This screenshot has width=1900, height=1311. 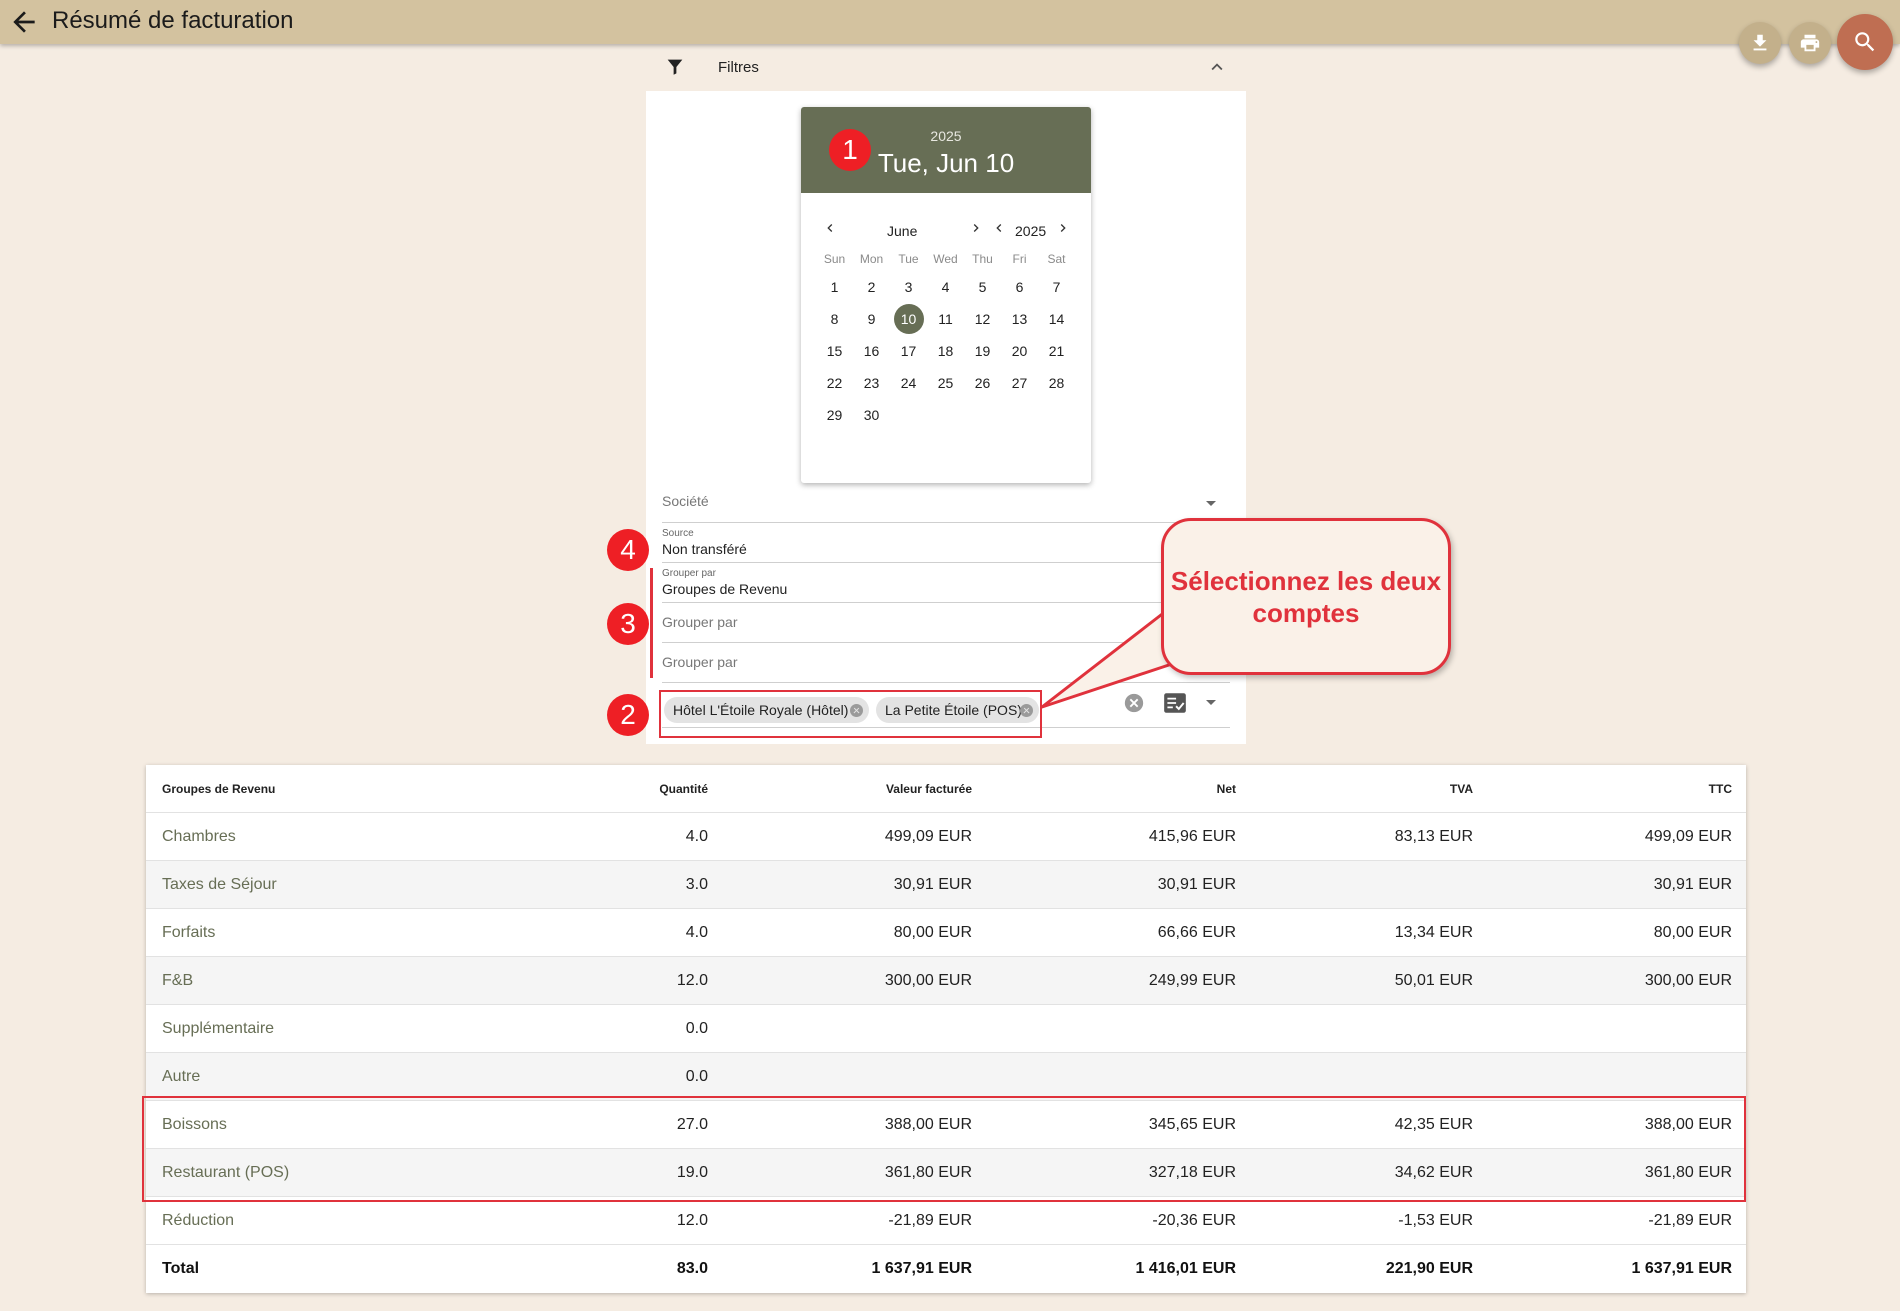 I want to click on total-label: Total, so click(x=181, y=1268).